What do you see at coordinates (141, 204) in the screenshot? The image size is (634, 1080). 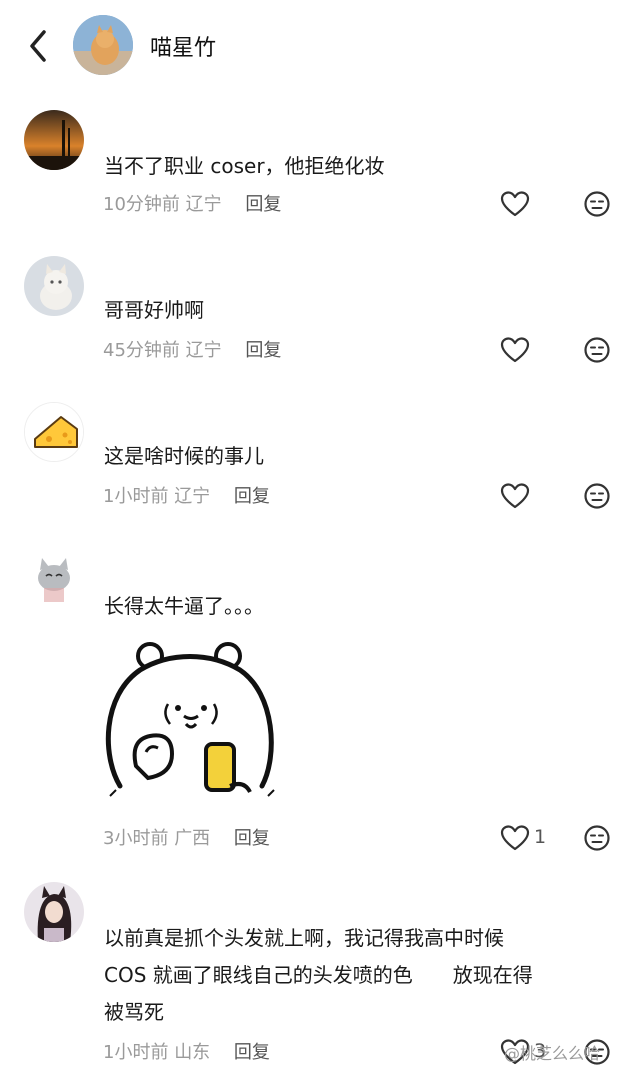 I see `comment-time: 10分钟前` at bounding box center [141, 204].